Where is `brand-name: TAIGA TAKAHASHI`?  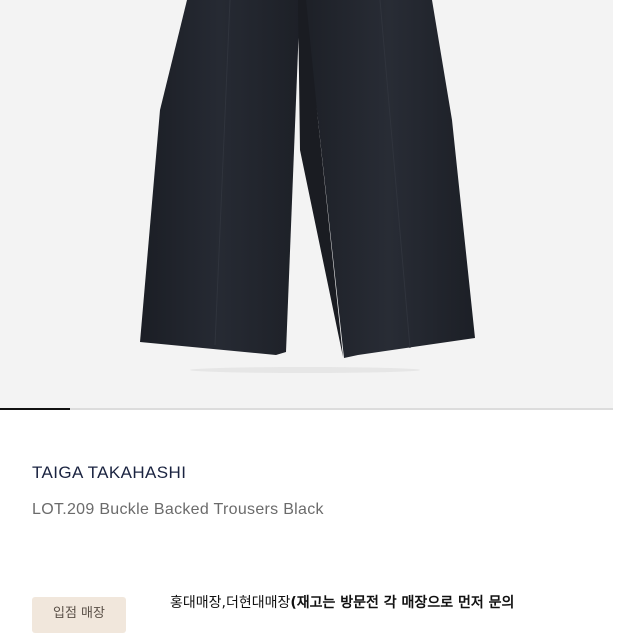 brand-name: TAIGA TAKAHASHI is located at coordinates (109, 473).